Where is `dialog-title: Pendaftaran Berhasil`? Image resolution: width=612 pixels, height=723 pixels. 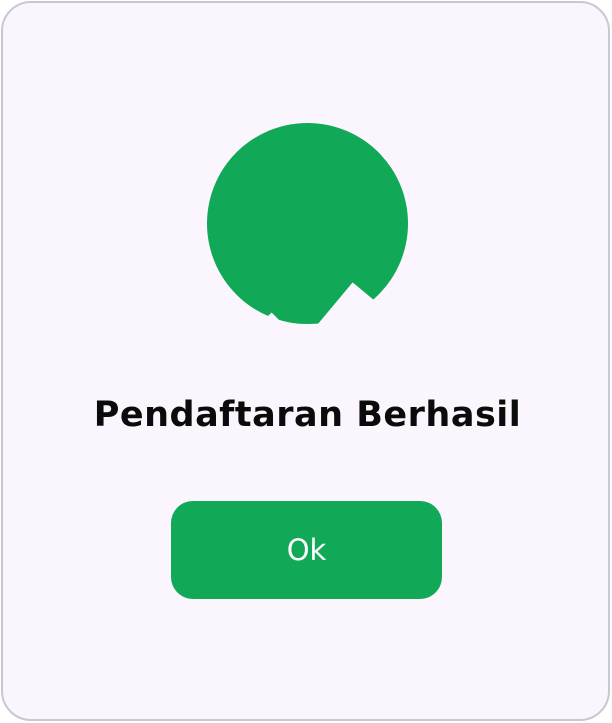 dialog-title: Pendaftaran Berhasil is located at coordinates (307, 415).